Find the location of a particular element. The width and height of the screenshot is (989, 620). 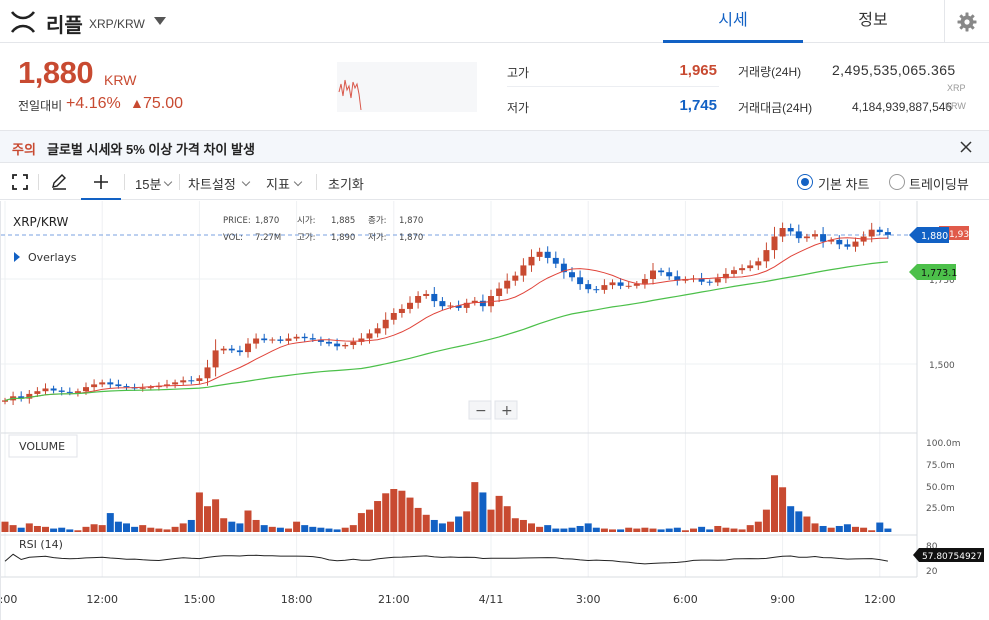

x-axis-label: 4/11 is located at coordinates (491, 599).